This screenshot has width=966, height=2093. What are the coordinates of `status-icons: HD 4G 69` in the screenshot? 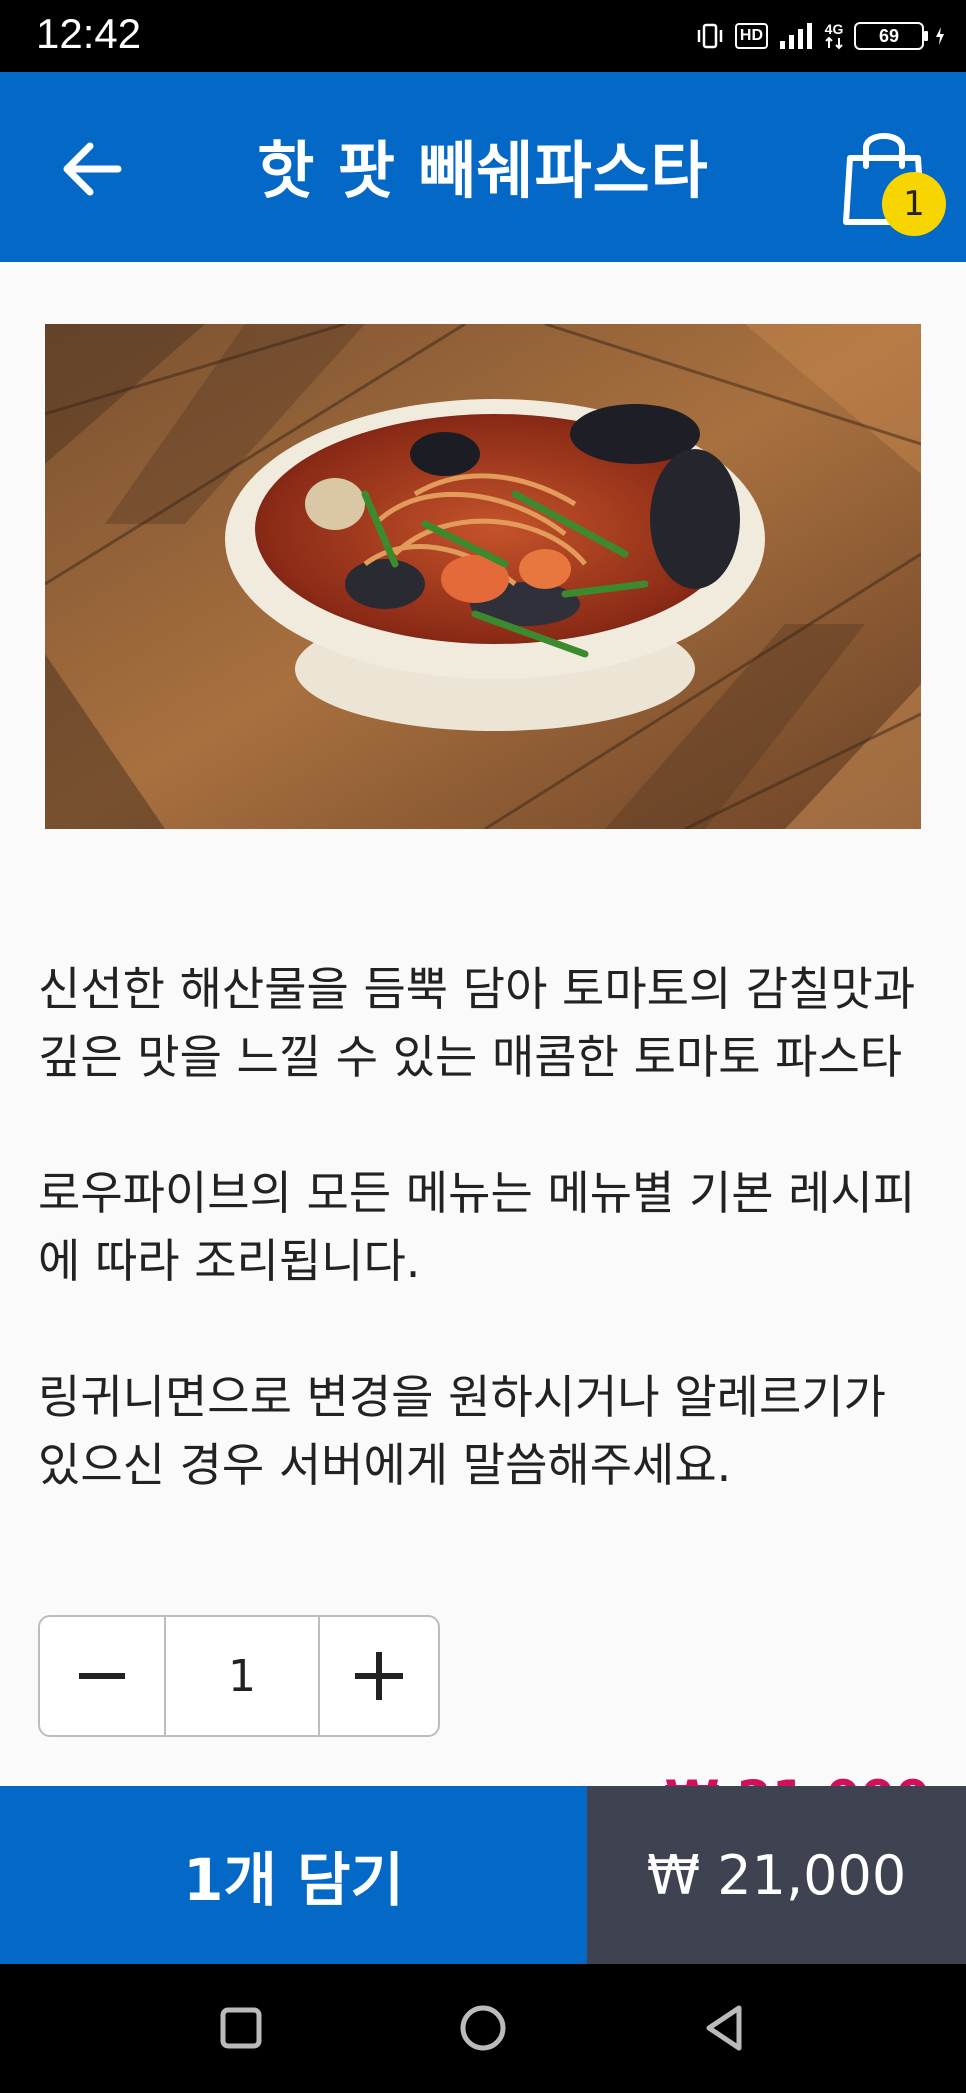 It's located at (820, 36).